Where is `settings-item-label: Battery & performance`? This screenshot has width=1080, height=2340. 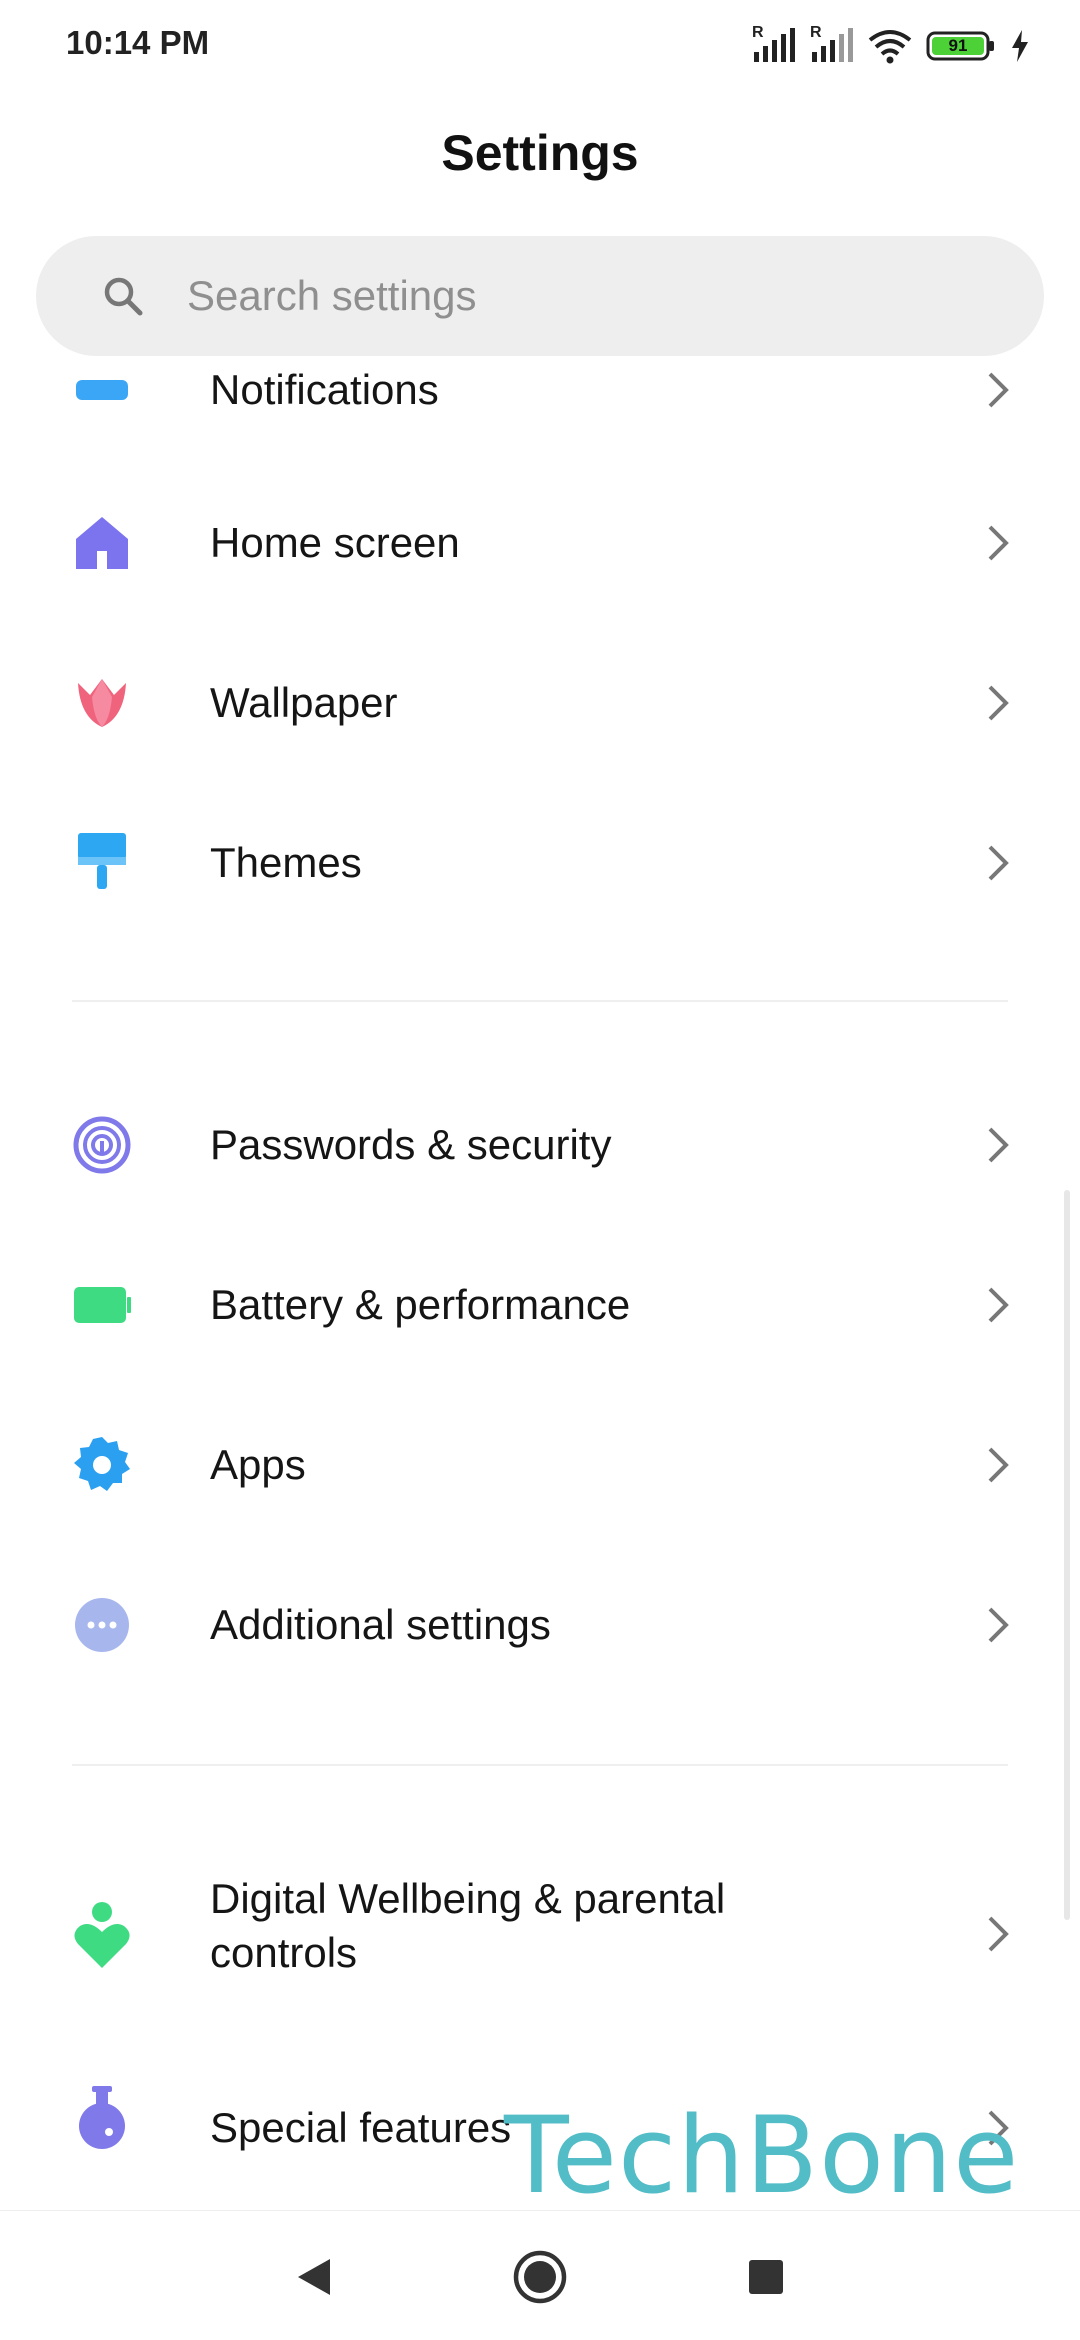 settings-item-label: Battery & performance is located at coordinates (420, 1304).